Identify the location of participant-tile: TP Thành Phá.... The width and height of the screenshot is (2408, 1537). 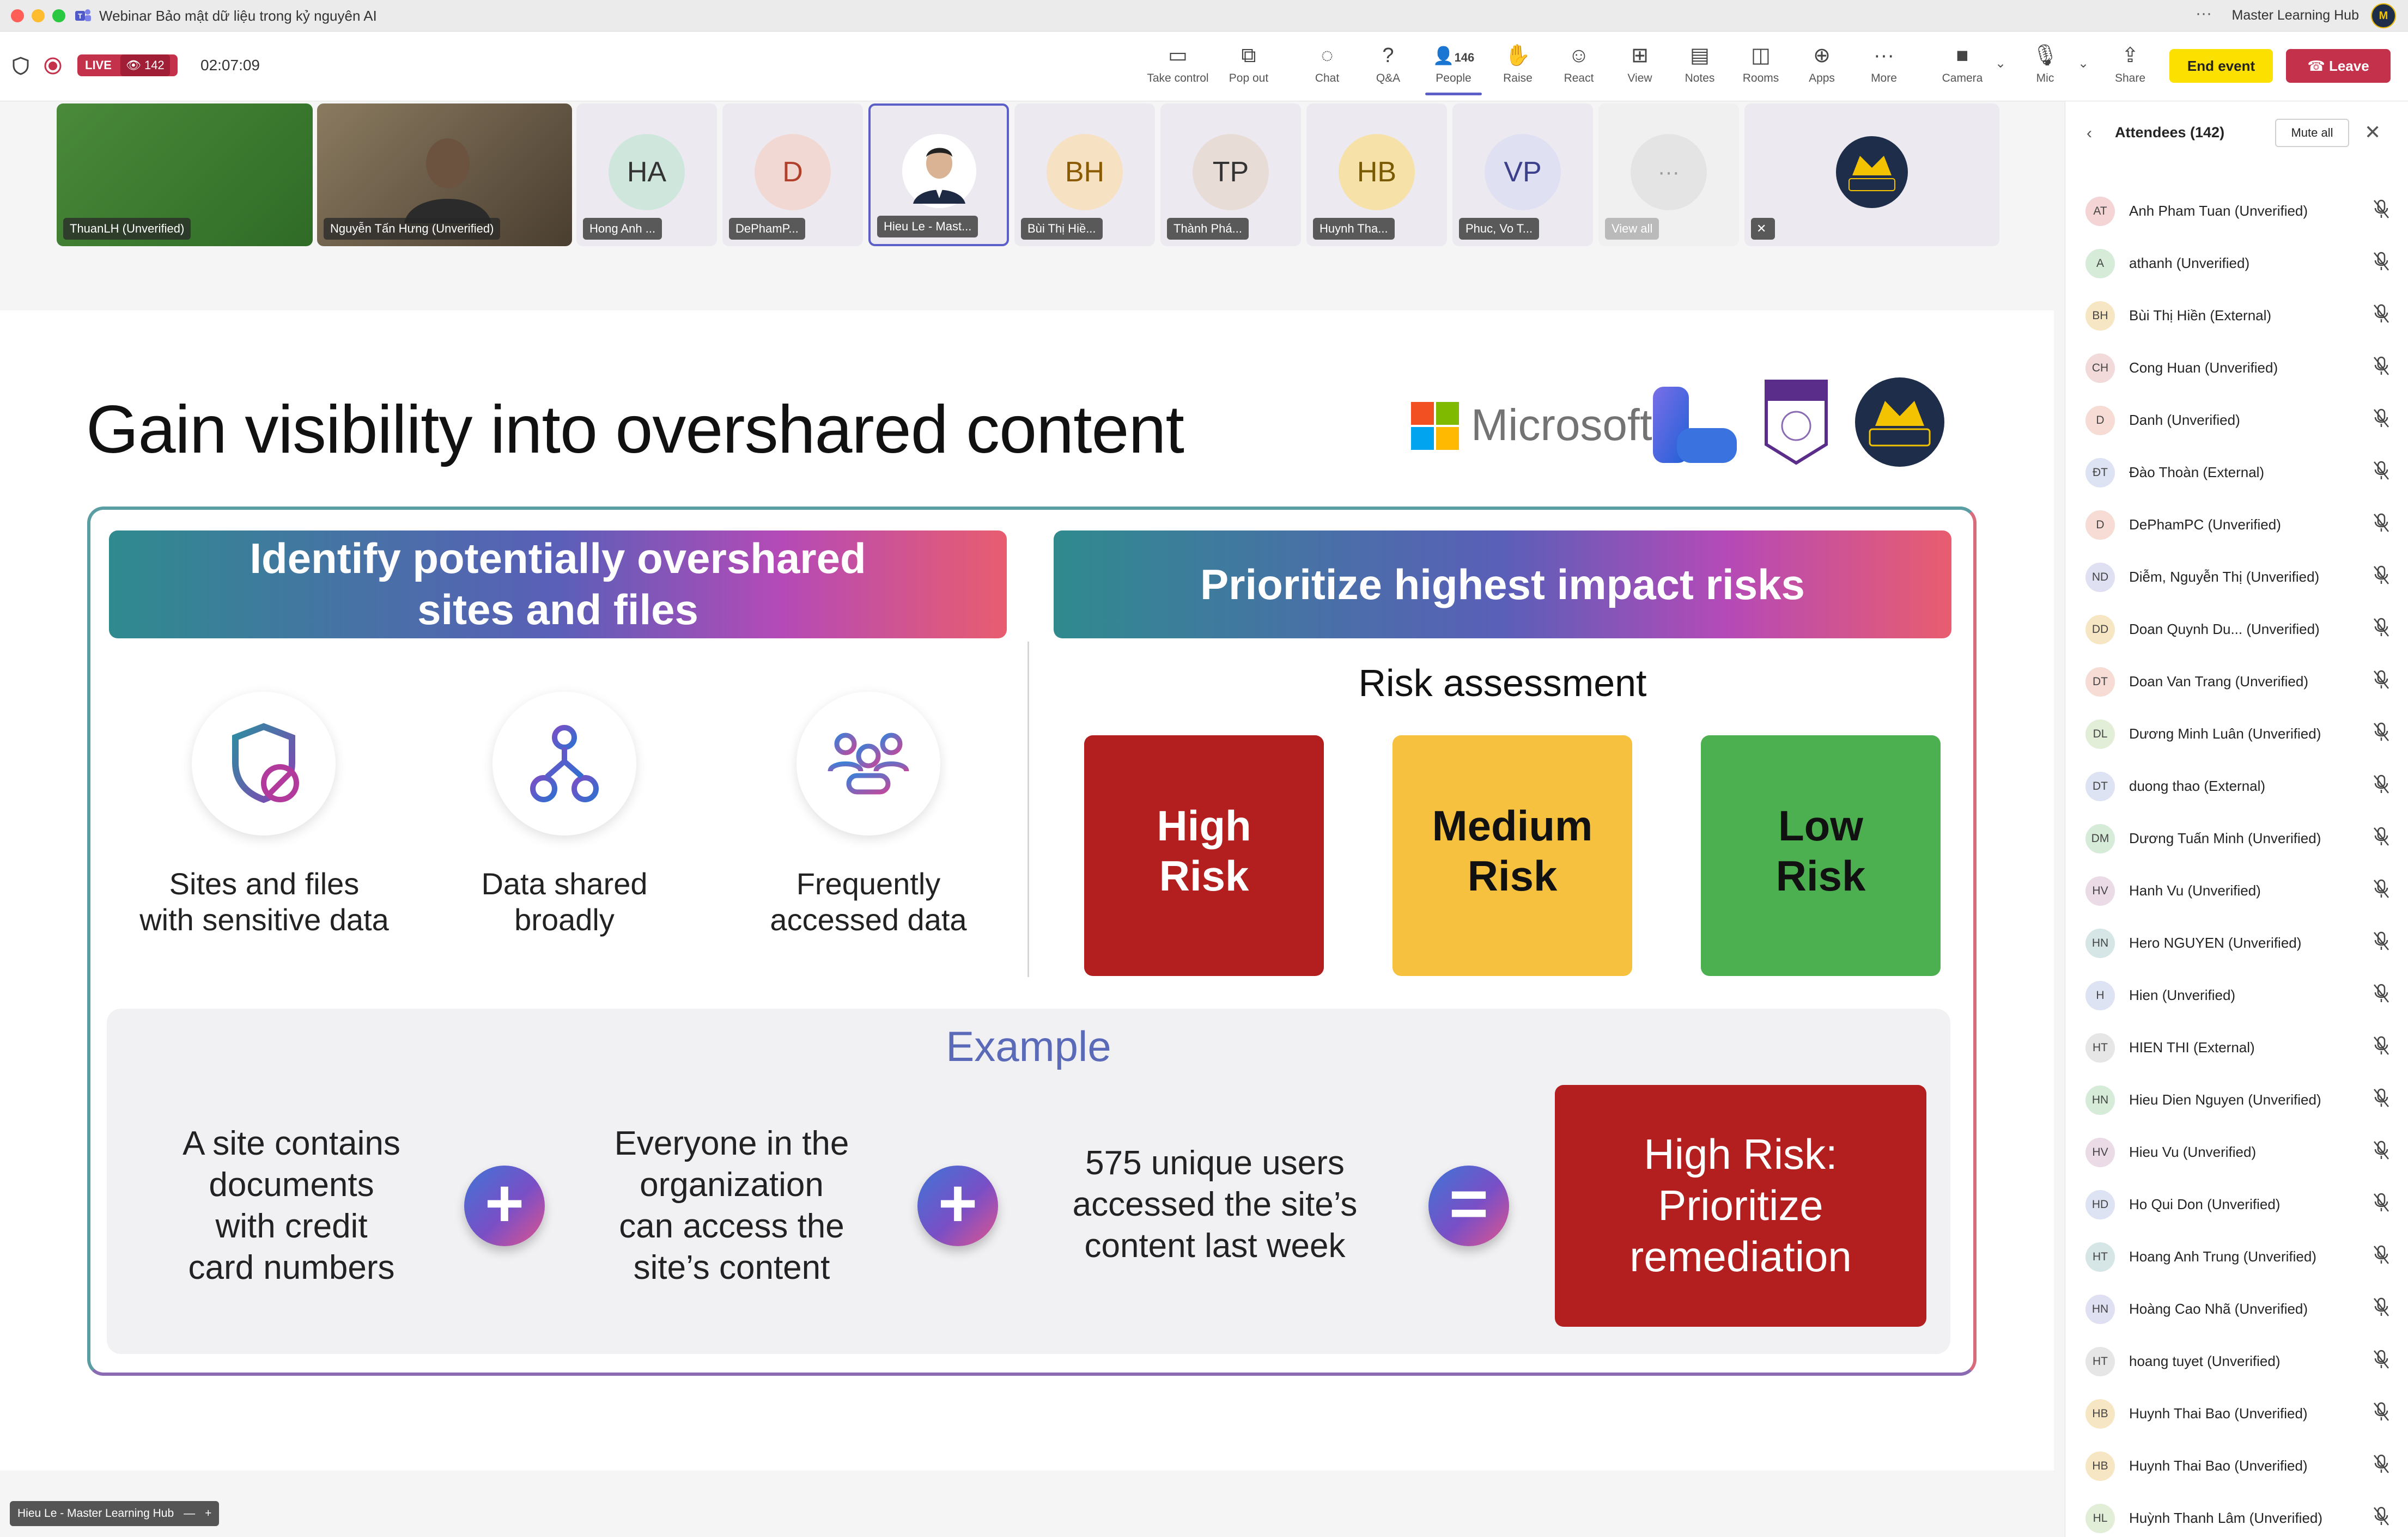
(1230, 174).